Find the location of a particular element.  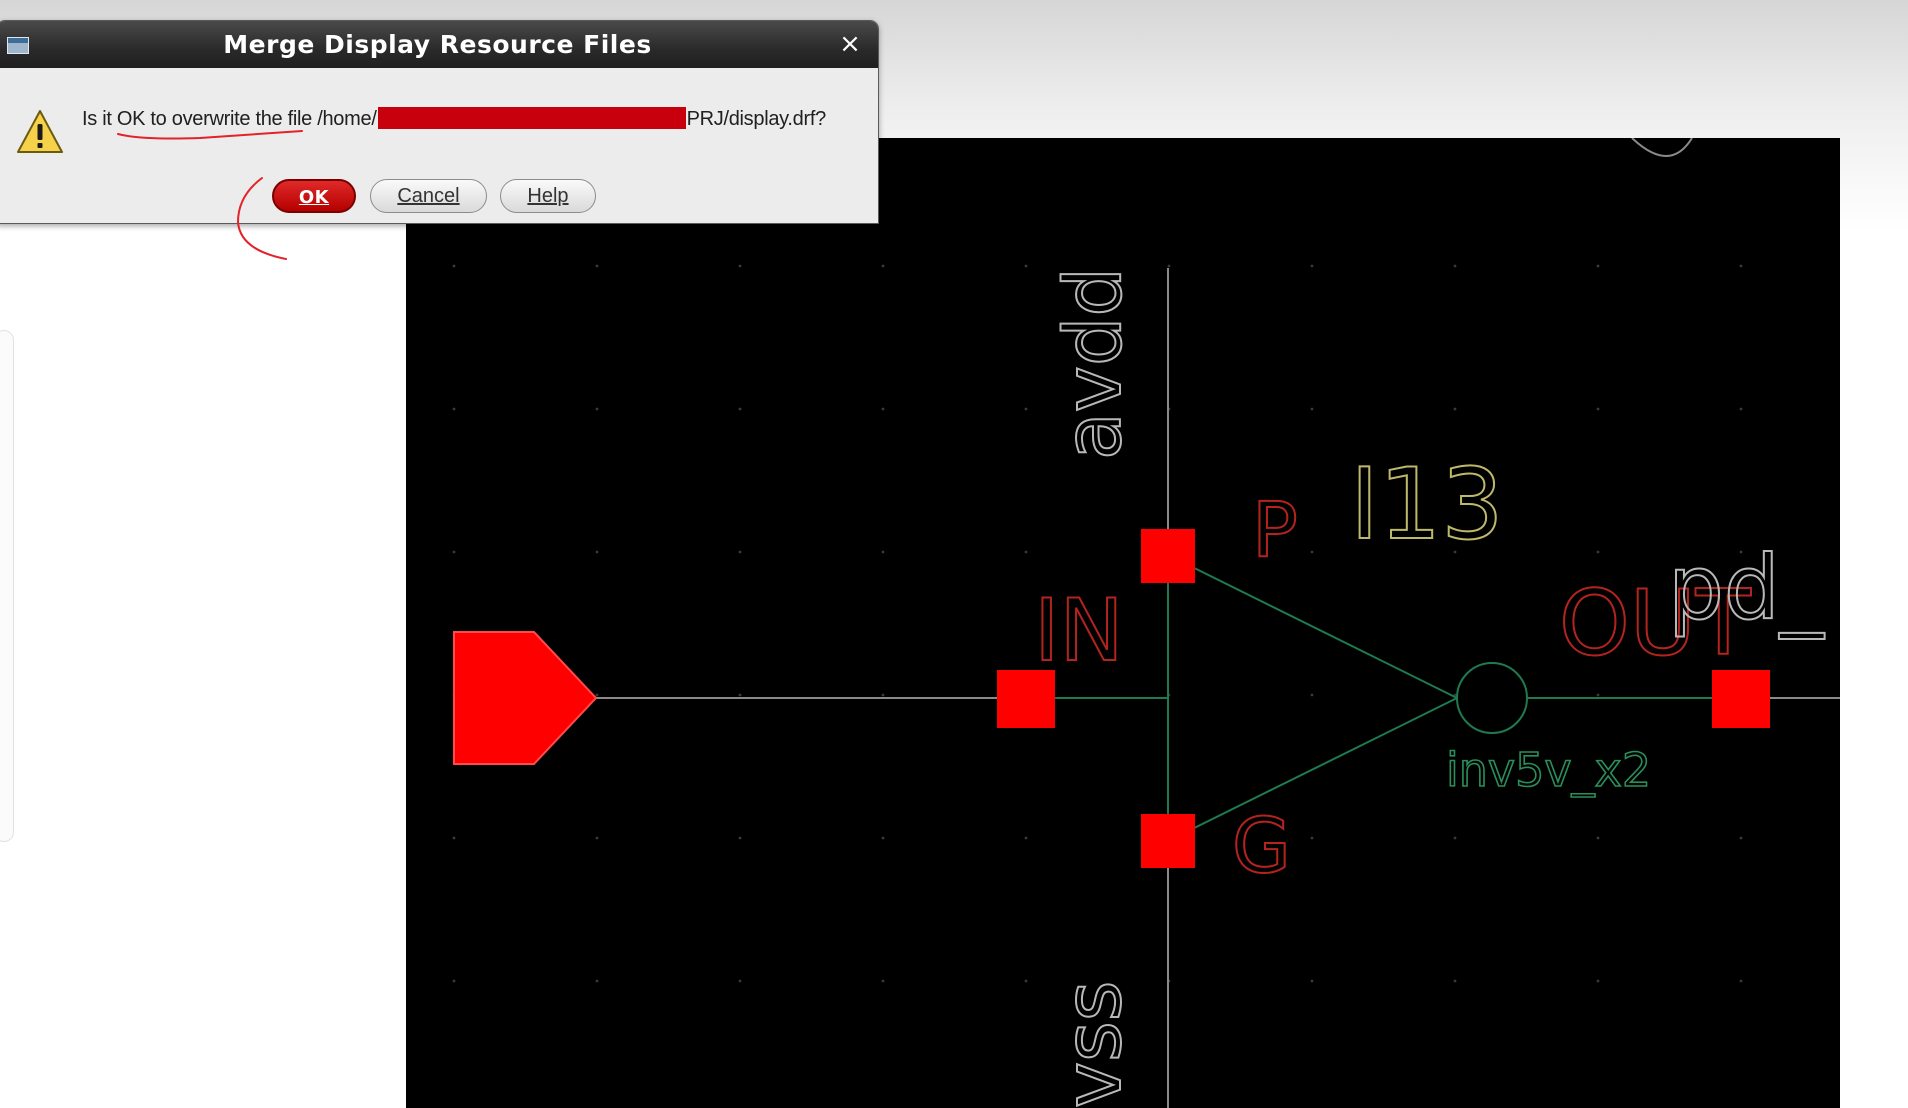

net-label-pd: pd_ is located at coordinates (1746, 587).